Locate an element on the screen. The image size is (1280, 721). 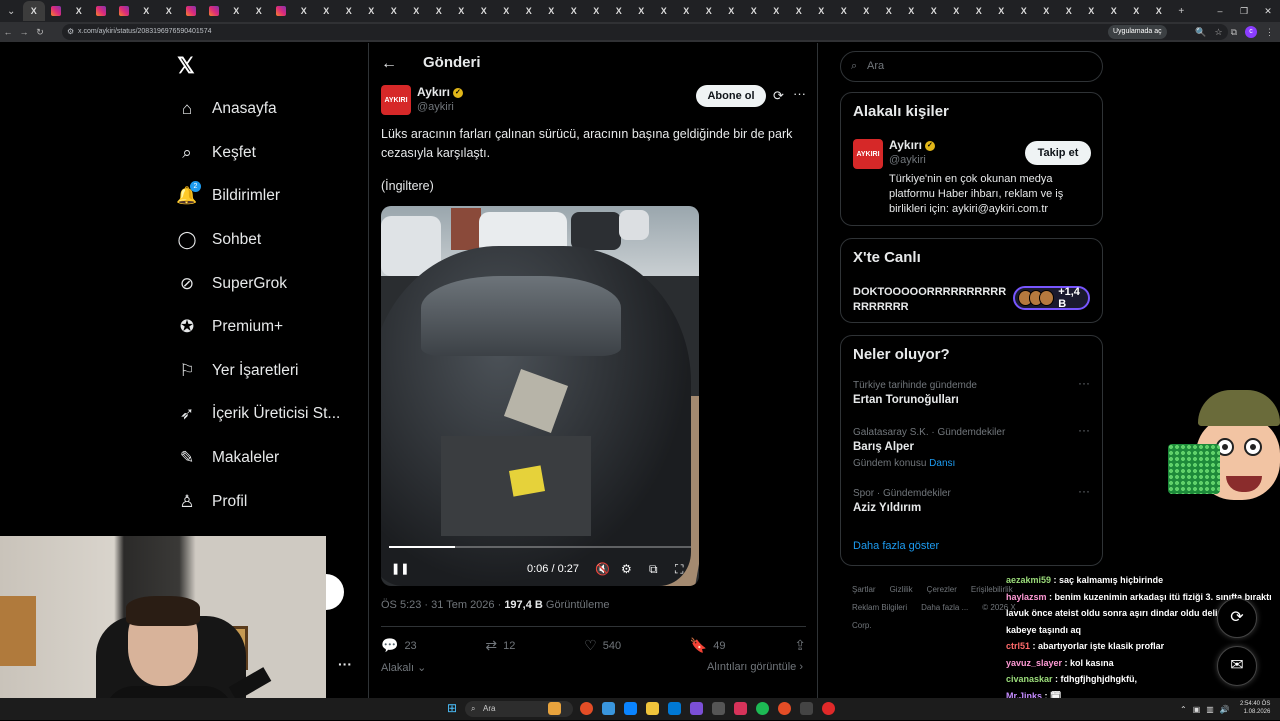
trend-topic-link: Dansı is located at coordinates (942, 463).